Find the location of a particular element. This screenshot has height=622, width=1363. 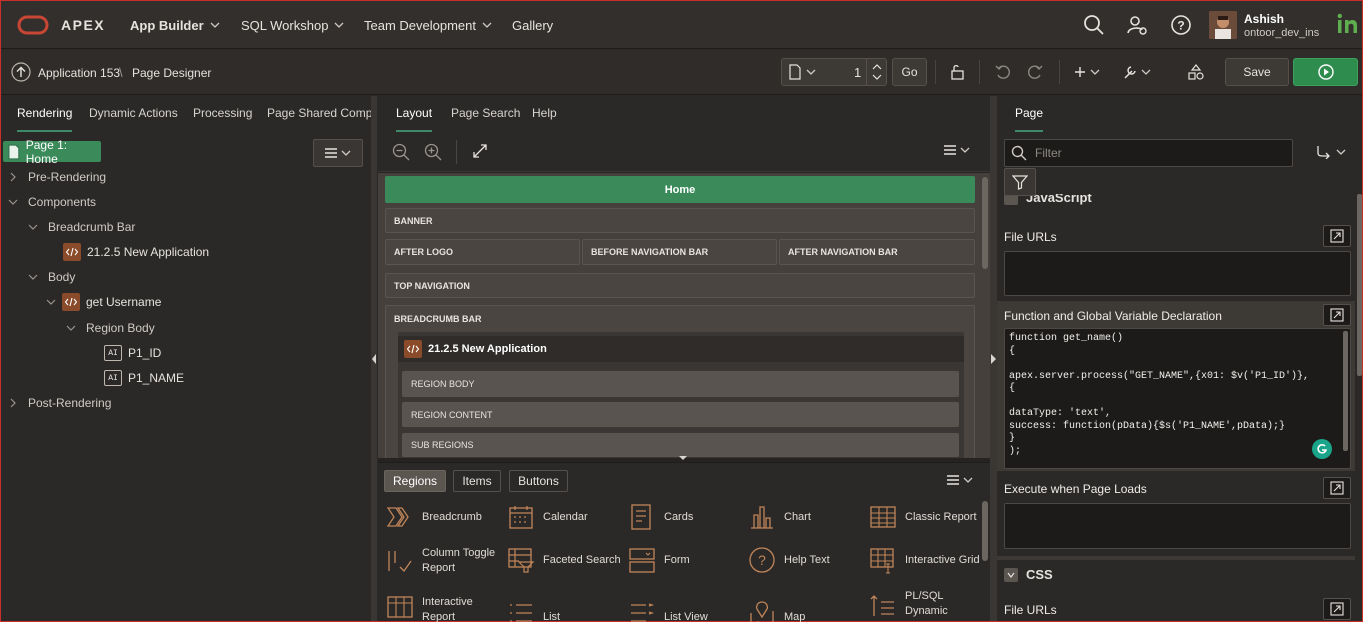

tree-node-get-username: get Username is located at coordinates (103, 302).